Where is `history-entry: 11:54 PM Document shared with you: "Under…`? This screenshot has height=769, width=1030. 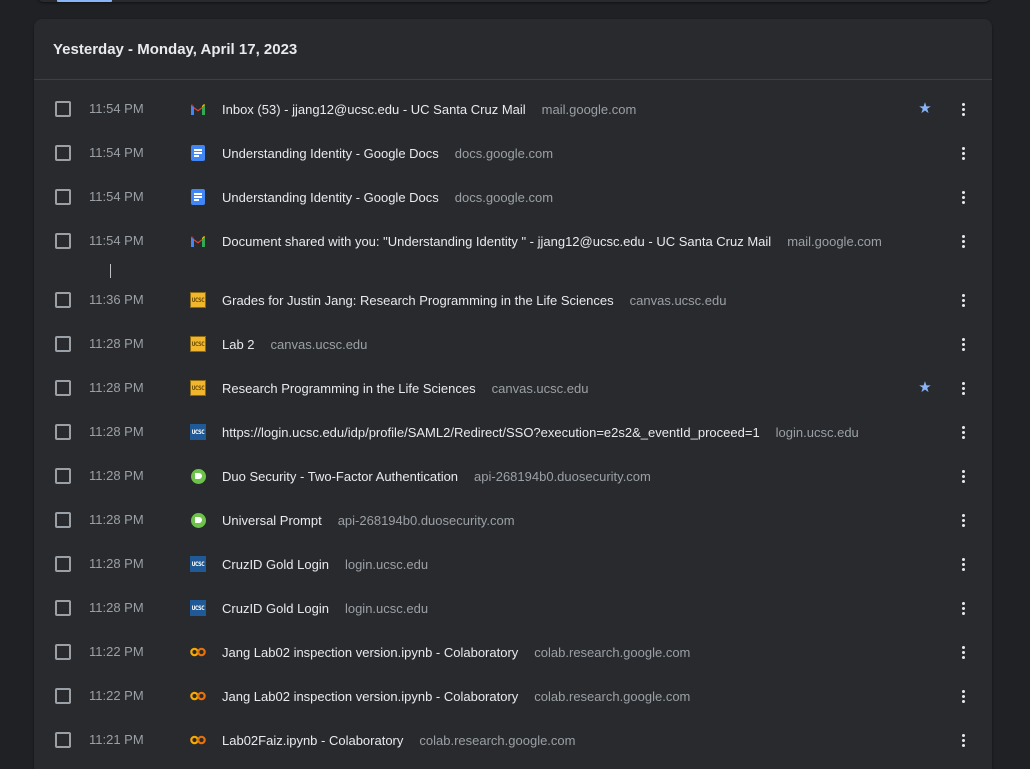
history-entry: 11:54 PM Document shared with you: "Under… is located at coordinates (513, 241).